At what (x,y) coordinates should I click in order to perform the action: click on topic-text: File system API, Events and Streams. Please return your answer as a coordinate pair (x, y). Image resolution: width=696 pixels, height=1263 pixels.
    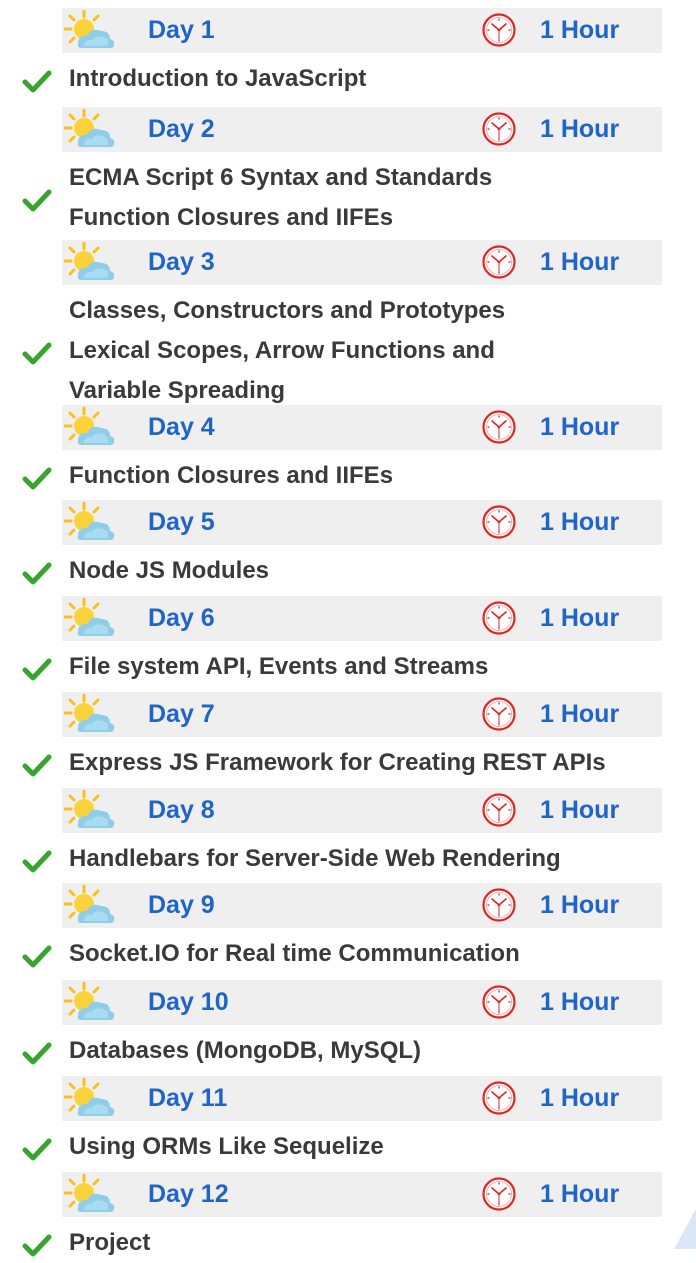
    Looking at the image, I should click on (278, 667).